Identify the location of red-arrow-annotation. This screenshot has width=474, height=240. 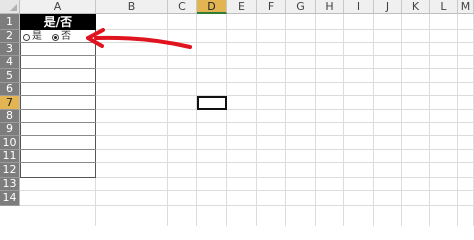
(139, 38).